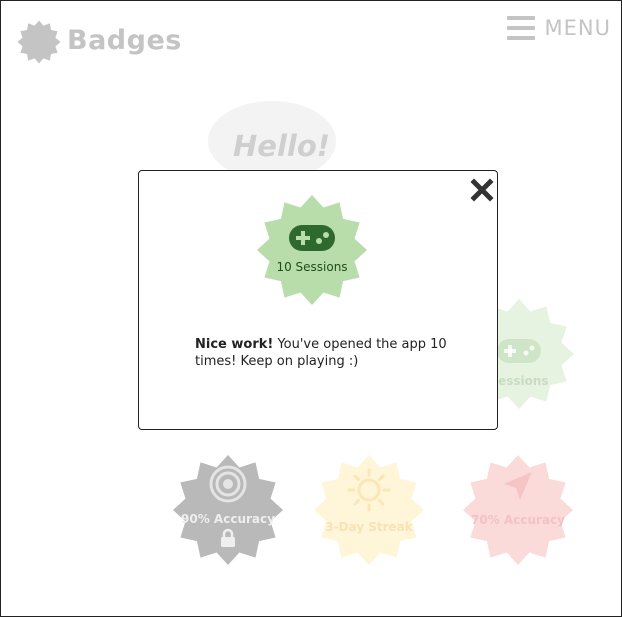  I want to click on modal-badge-label: 10 Sessions, so click(312, 267).